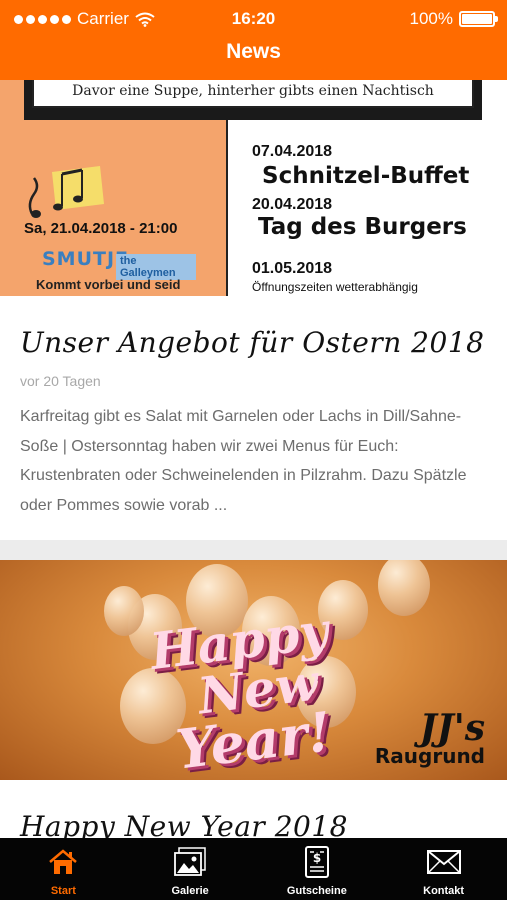 The image size is (507, 900). What do you see at coordinates (444, 891) in the screenshot?
I see `tab-label: Kontakt` at bounding box center [444, 891].